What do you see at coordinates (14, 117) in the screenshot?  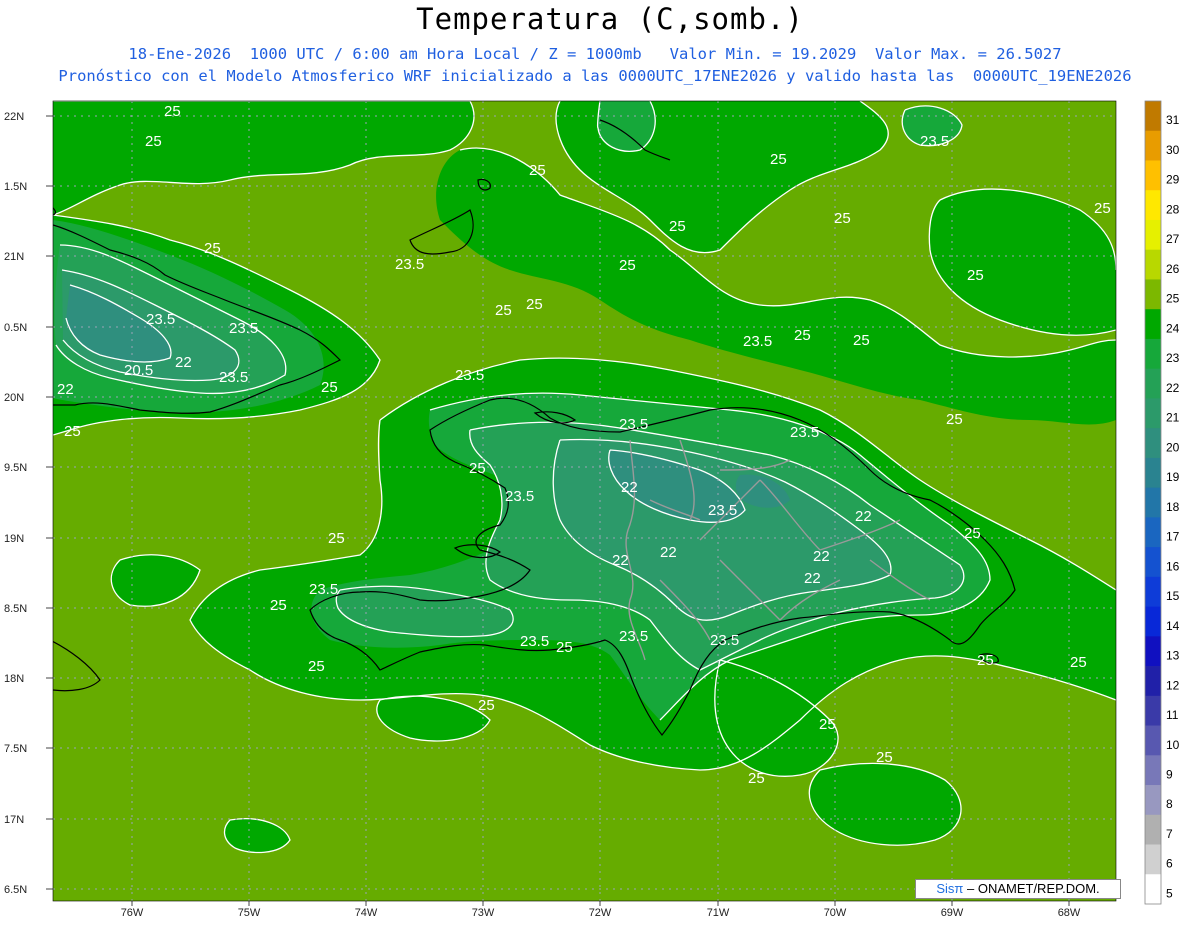 I see `lat-label: 22N` at bounding box center [14, 117].